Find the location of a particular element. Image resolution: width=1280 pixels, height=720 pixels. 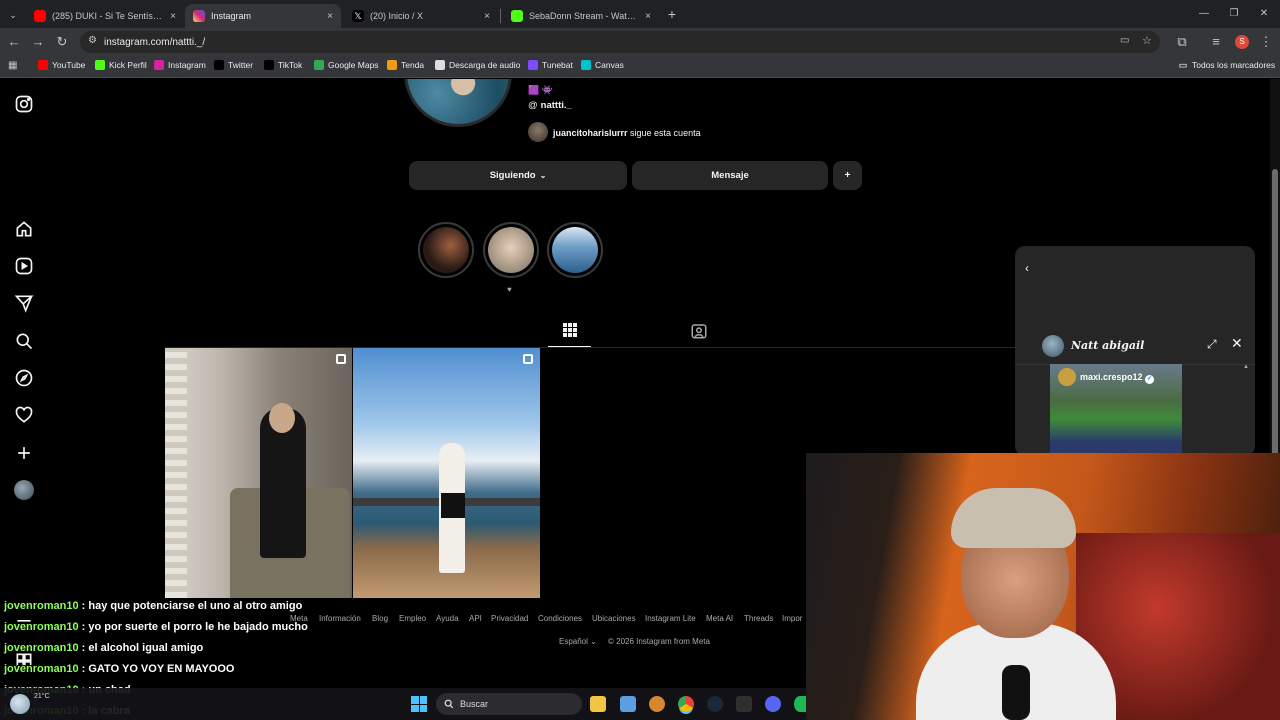

dm-shared-post: maxi.crespo12 ✔ is located at coordinates (1116, 410).